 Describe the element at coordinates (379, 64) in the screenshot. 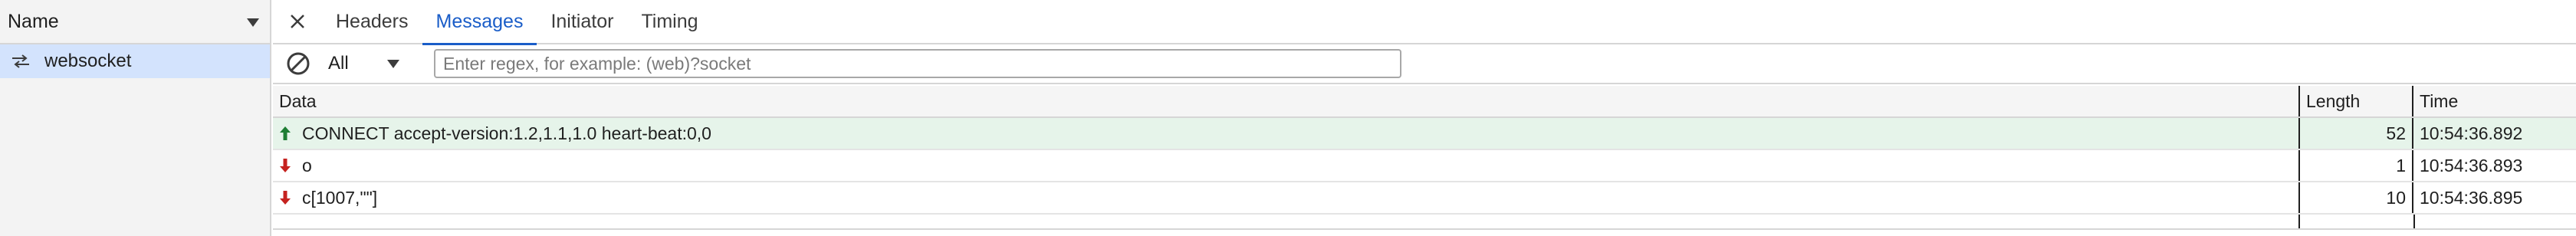

I see `message-type-select: All` at that location.